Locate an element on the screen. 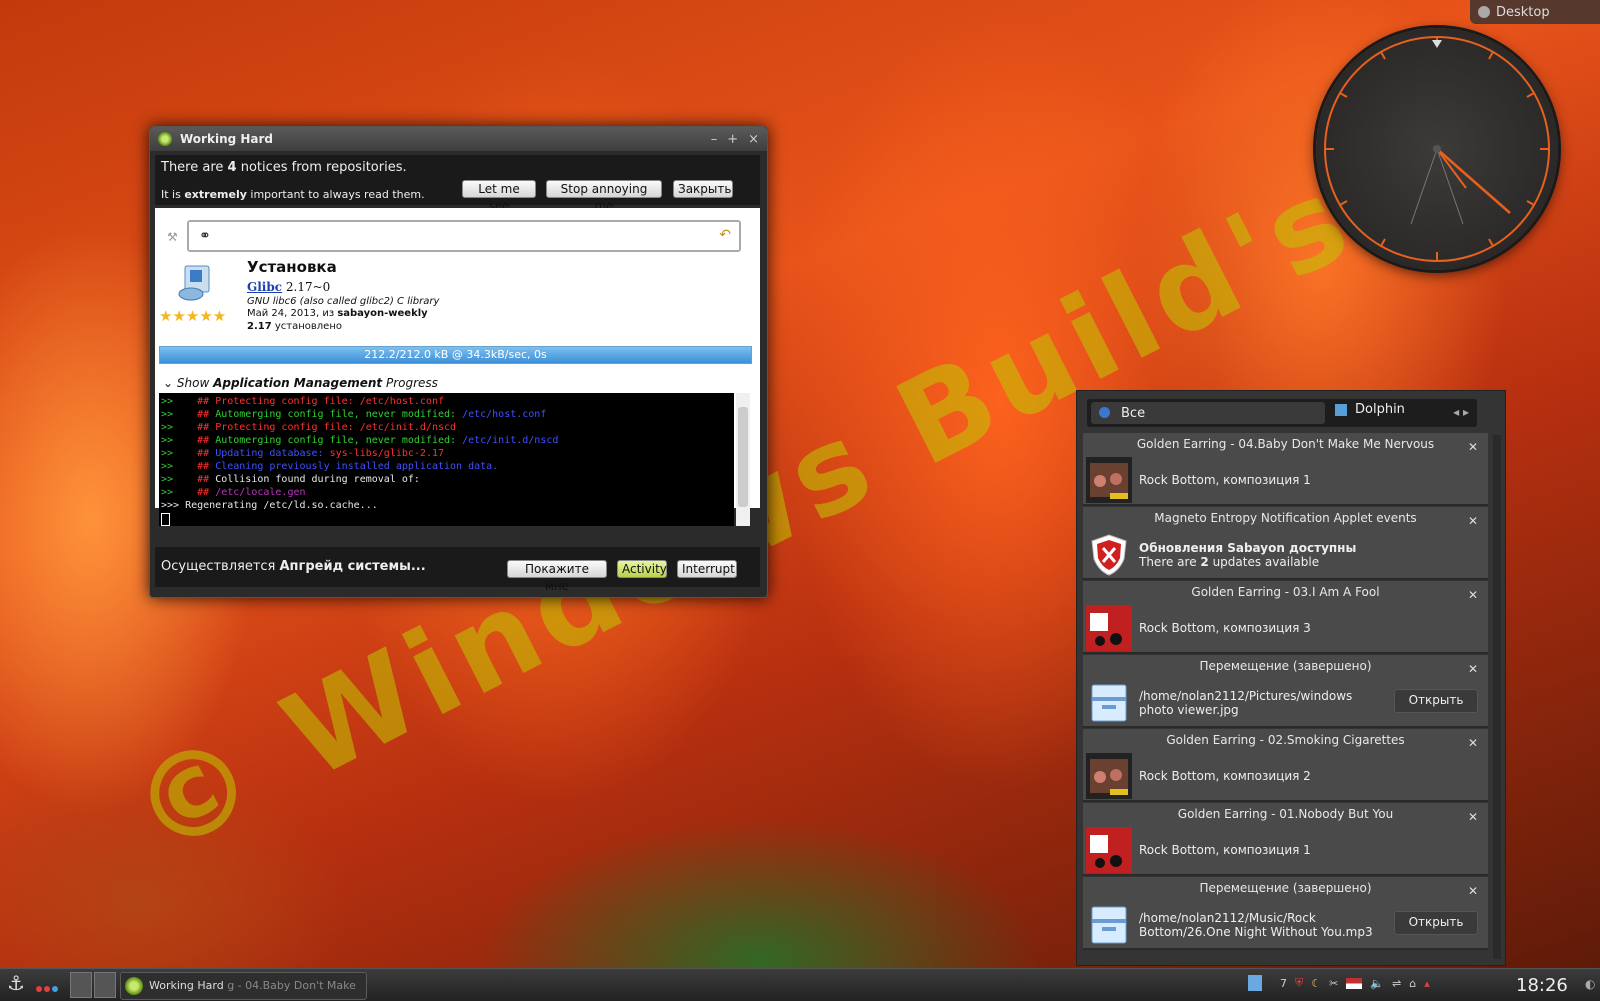 Image resolution: width=1600 pixels, height=1001 pixels. red-dot-icon is located at coordinates (39, 989).